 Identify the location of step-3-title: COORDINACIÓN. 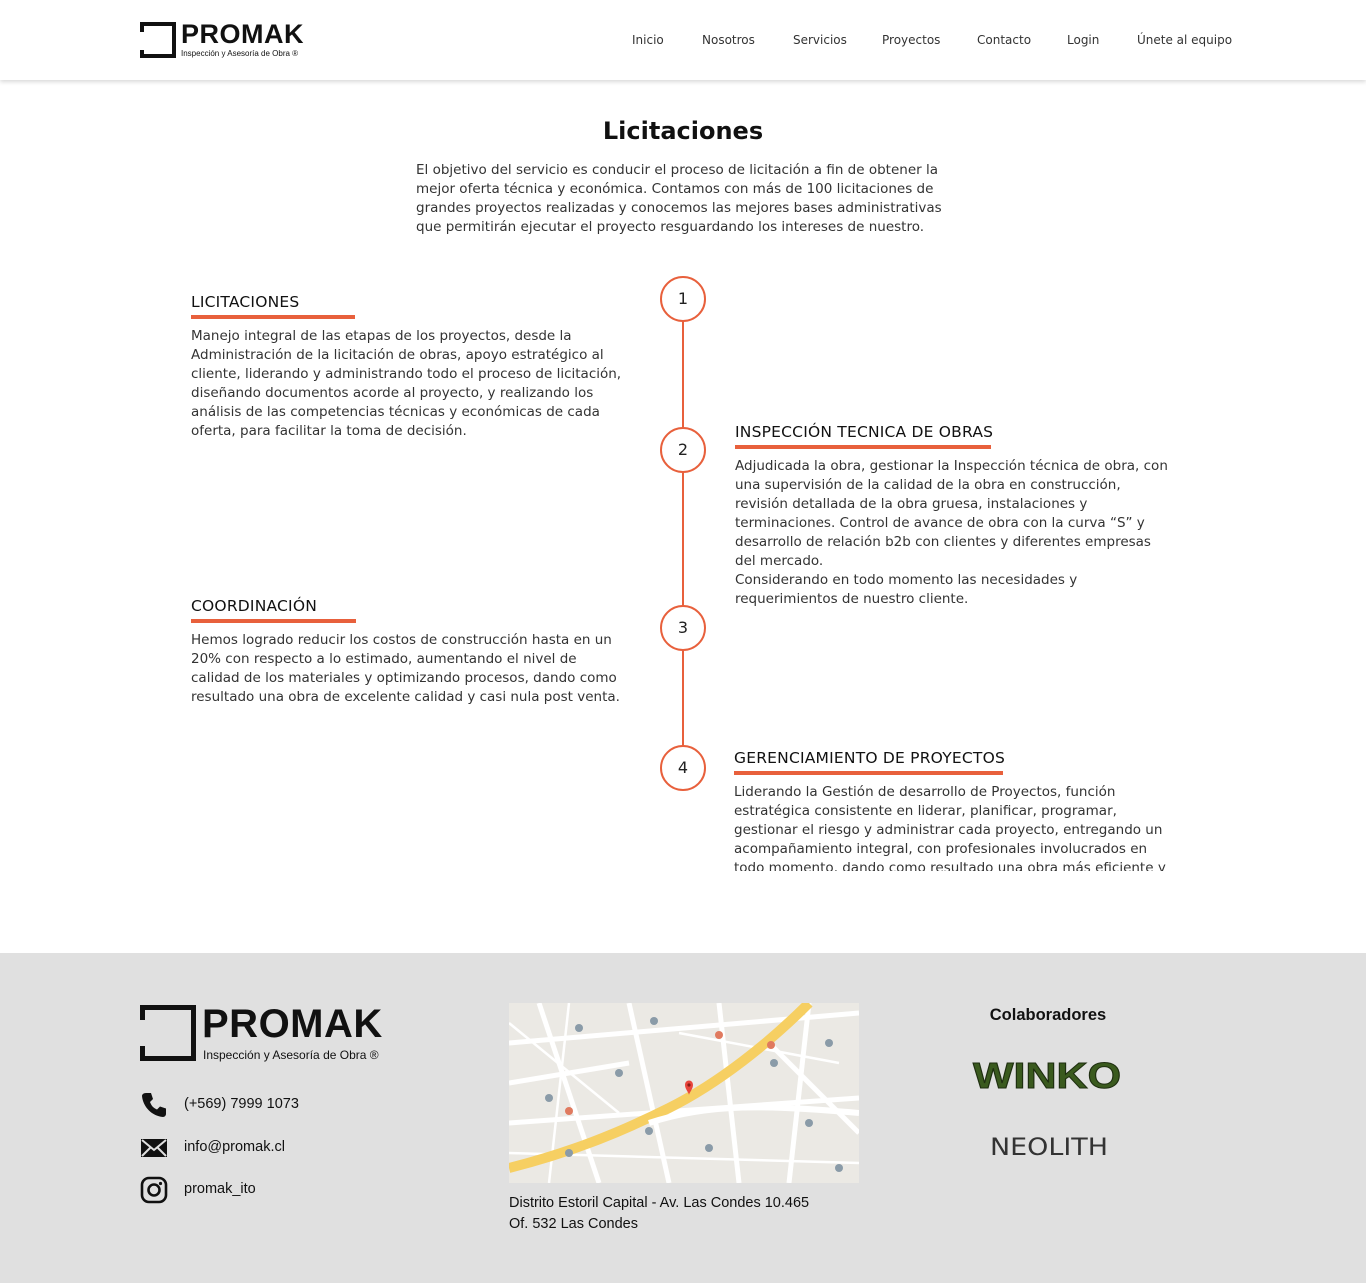
(254, 606).